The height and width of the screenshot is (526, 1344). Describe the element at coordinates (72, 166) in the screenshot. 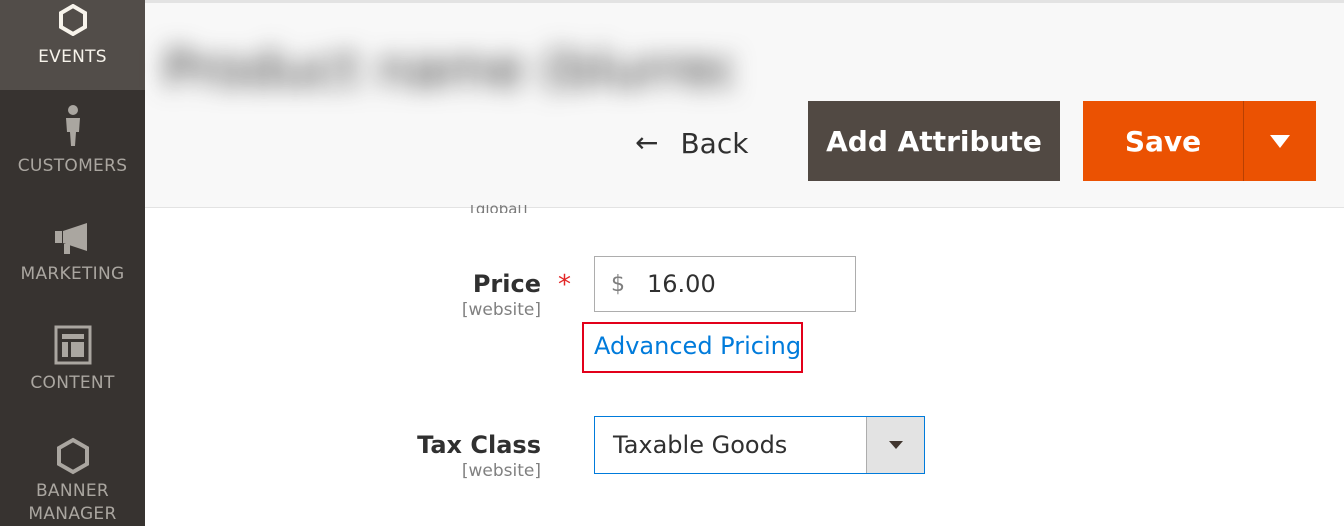

I see `sidebar-item-label: CUSTOMERS` at that location.